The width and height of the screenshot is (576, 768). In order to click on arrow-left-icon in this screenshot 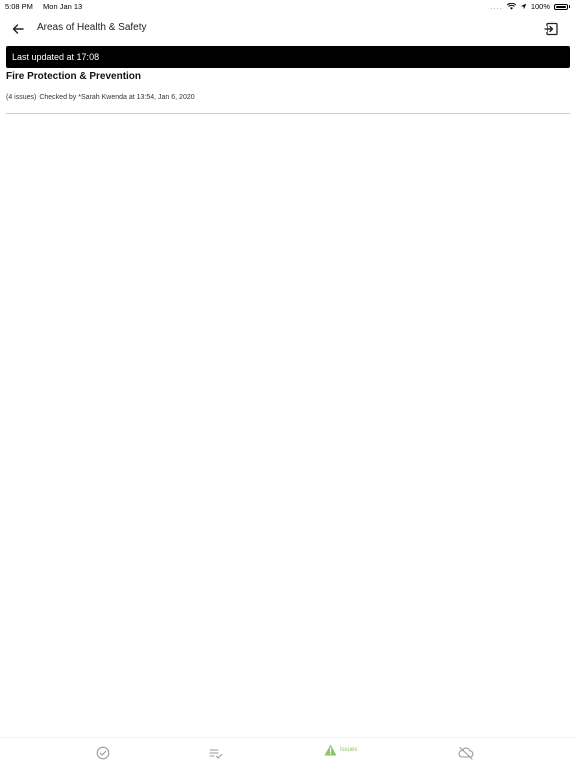, I will do `click(18, 29)`.